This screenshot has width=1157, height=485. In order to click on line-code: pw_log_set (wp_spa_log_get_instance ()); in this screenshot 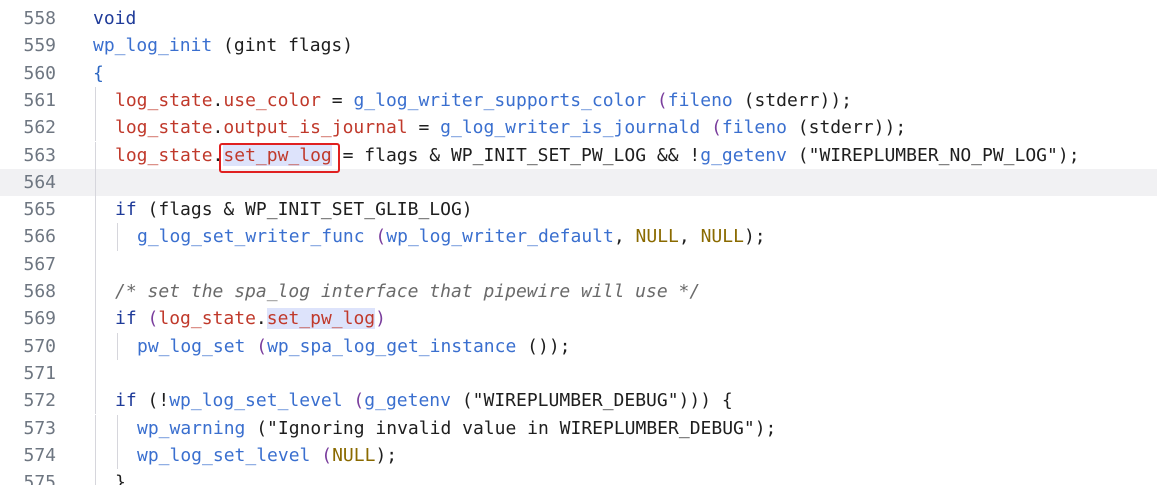, I will do `click(354, 346)`.